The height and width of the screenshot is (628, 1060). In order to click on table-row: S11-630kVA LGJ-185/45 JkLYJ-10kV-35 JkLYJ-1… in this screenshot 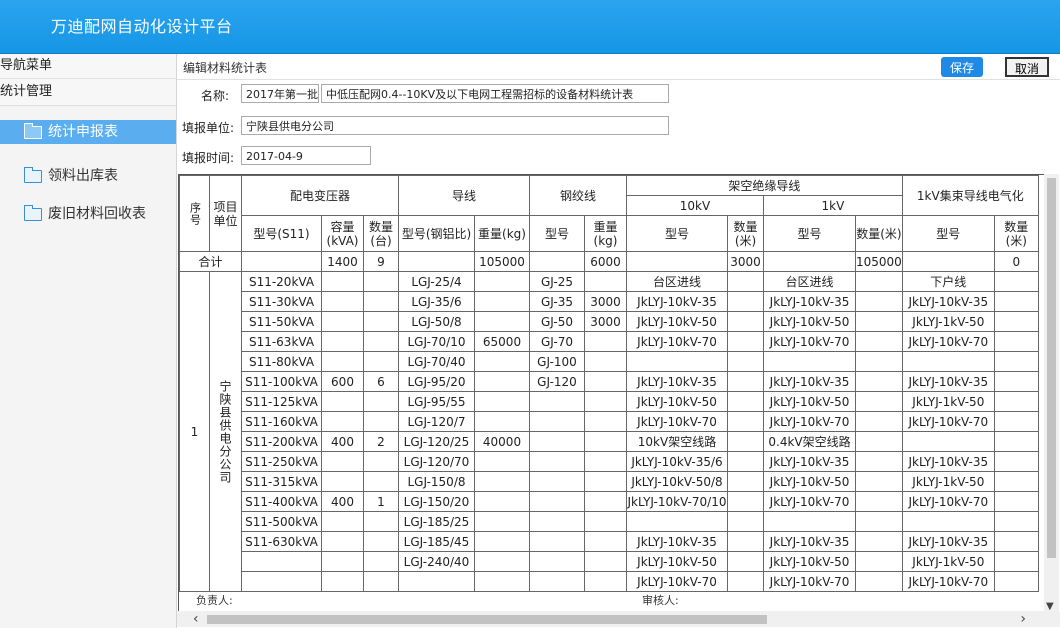, I will do `click(609, 541)`.